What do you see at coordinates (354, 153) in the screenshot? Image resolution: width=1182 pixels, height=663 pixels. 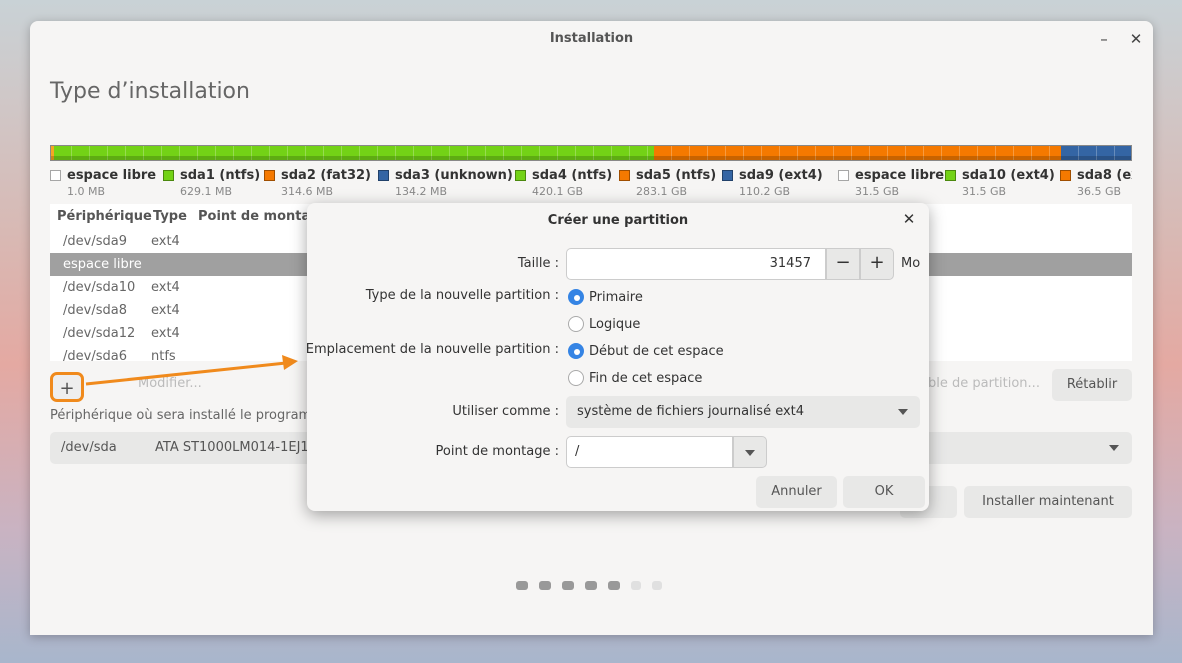 I see `partition-bar-segment-green` at bounding box center [354, 153].